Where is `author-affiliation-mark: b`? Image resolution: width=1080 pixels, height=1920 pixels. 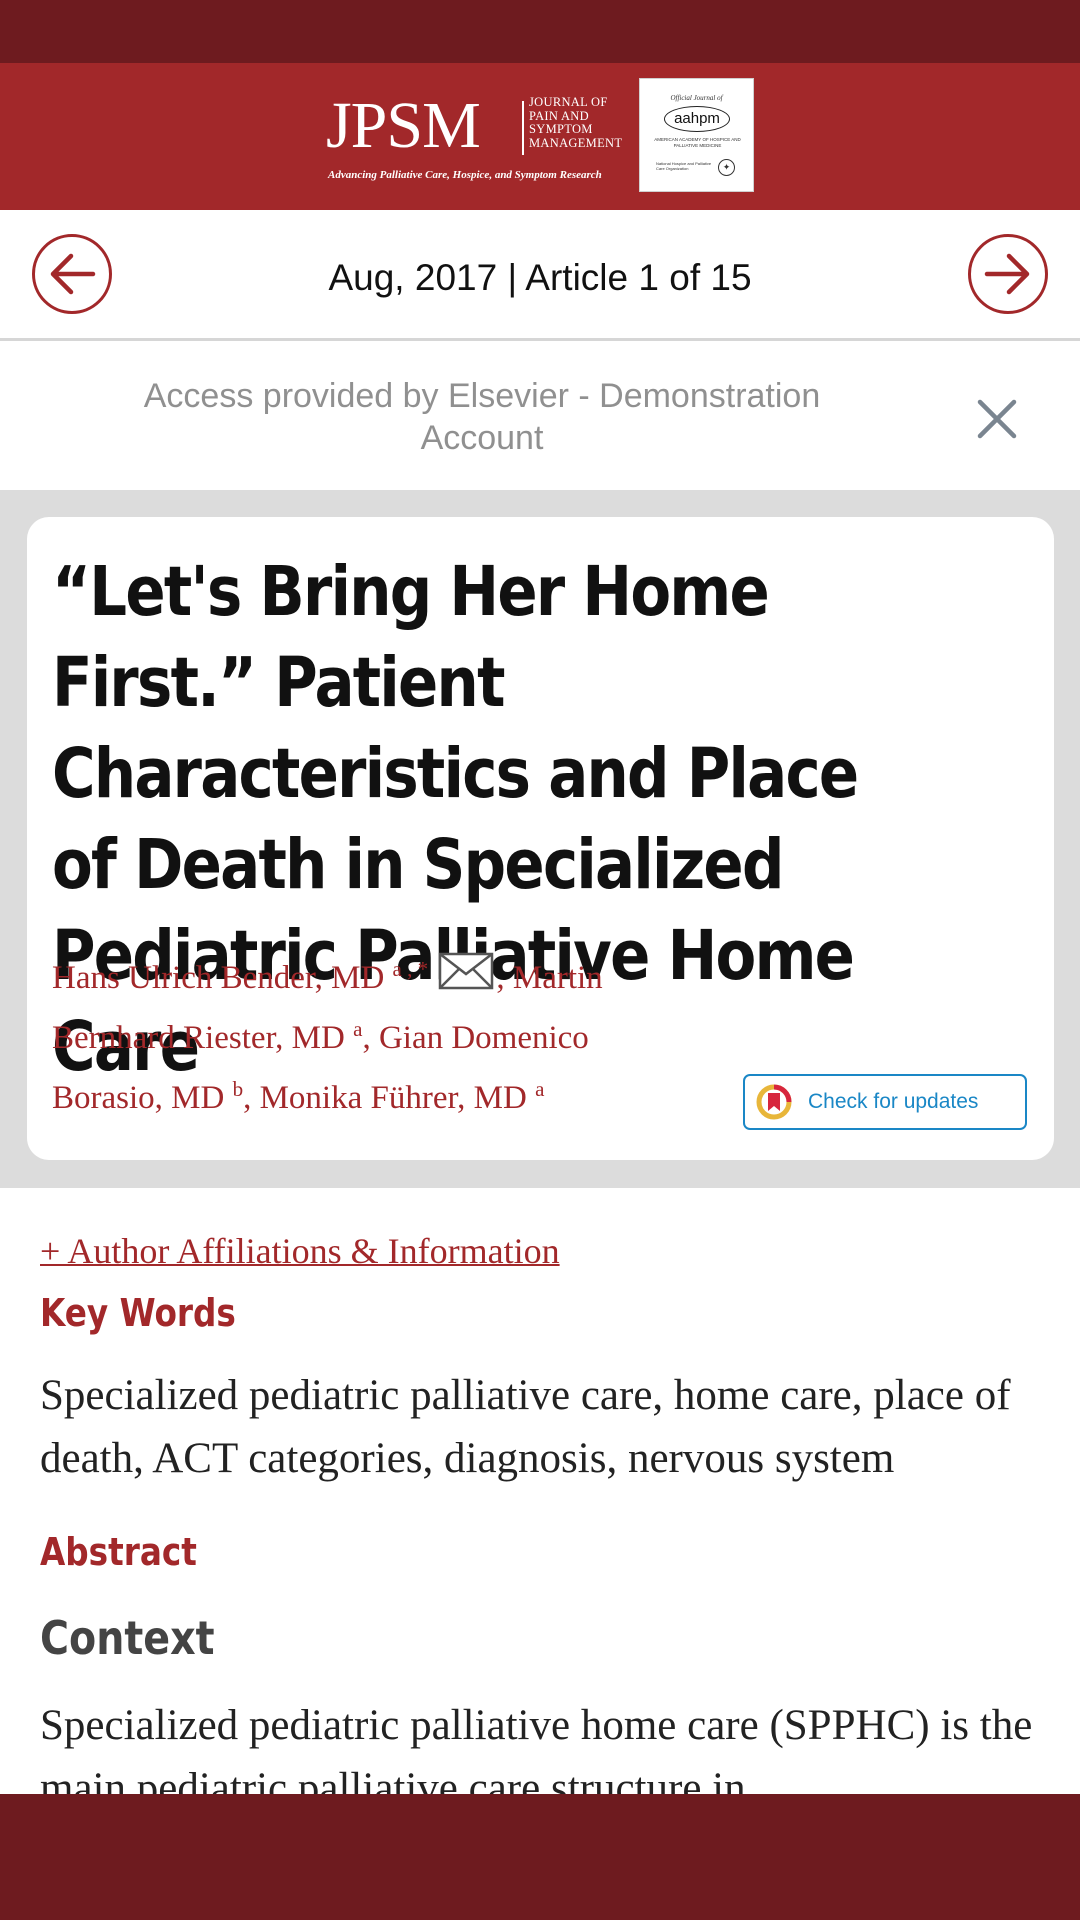 author-affiliation-mark: b is located at coordinates (238, 1089).